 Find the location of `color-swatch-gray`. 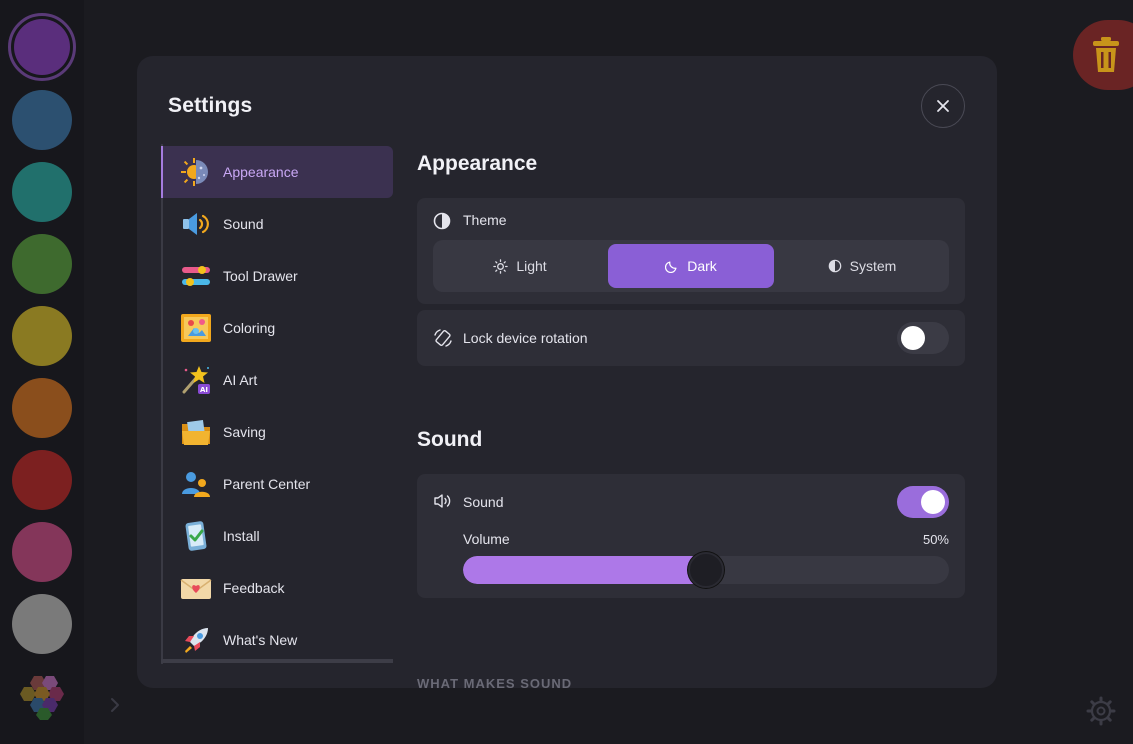

color-swatch-gray is located at coordinates (42, 624).